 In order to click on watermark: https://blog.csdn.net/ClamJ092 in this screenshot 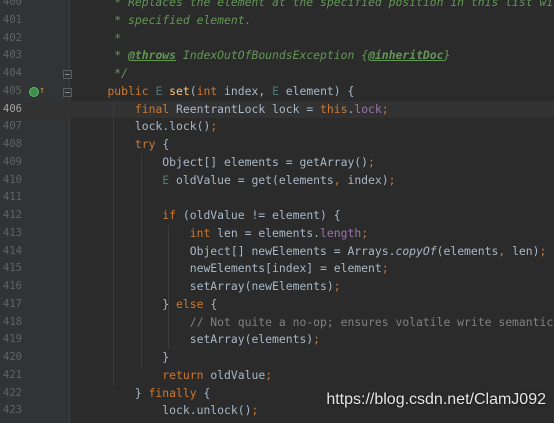, I will do `click(436, 399)`.